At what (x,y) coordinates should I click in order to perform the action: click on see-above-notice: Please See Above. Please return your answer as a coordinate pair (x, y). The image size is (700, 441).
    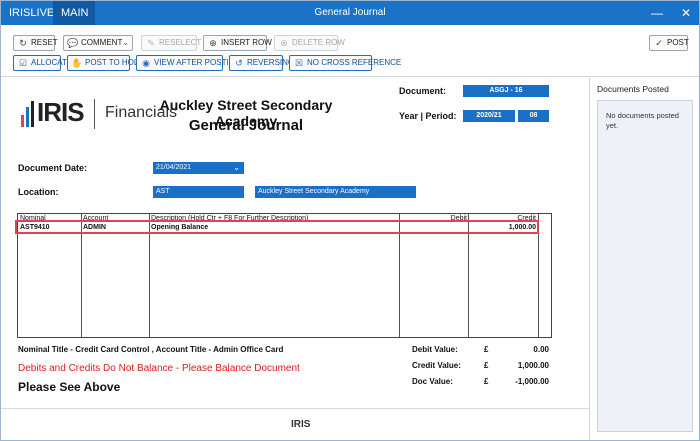
    Looking at the image, I should click on (69, 387).